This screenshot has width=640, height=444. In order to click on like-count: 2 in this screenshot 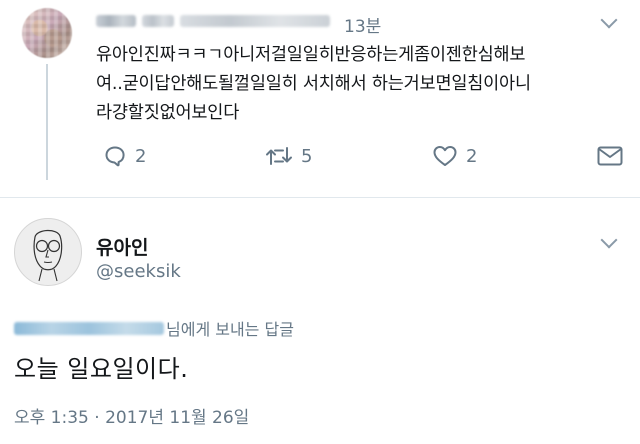, I will do `click(472, 156)`.